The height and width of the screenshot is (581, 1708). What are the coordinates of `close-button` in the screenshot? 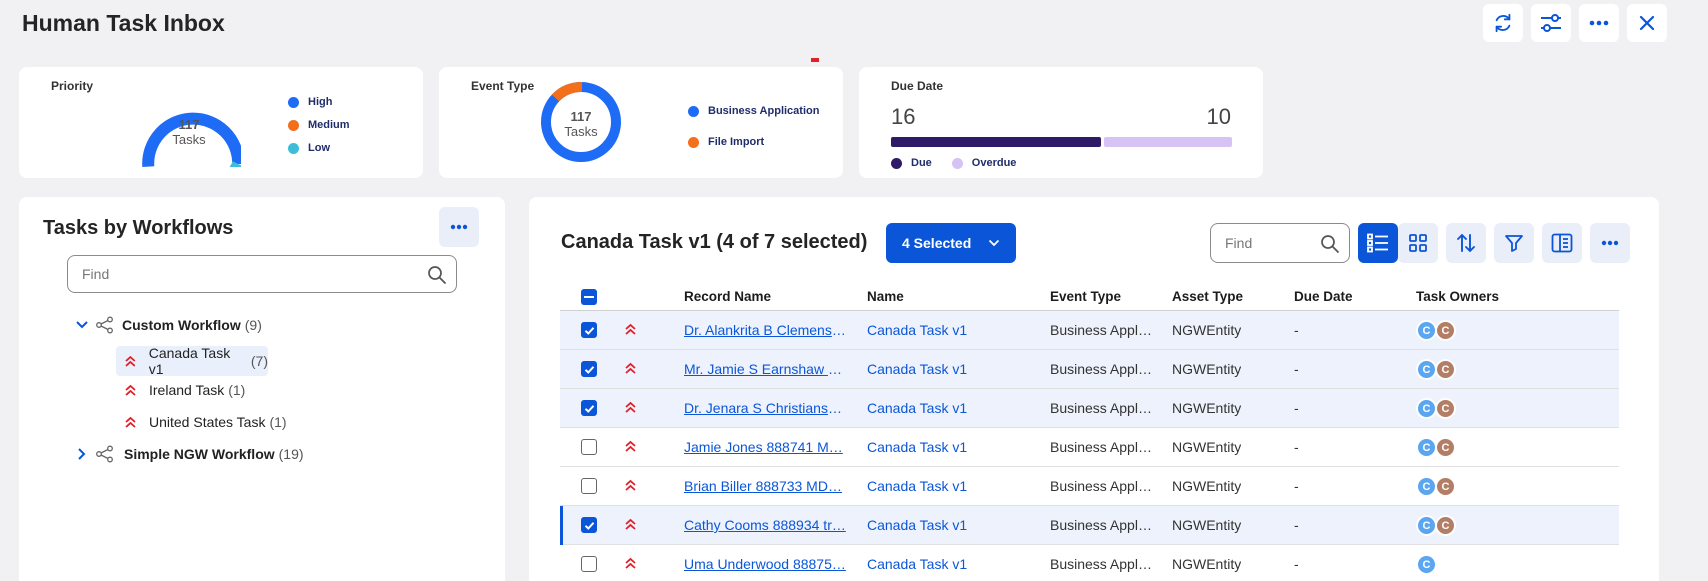 It's located at (1647, 23).